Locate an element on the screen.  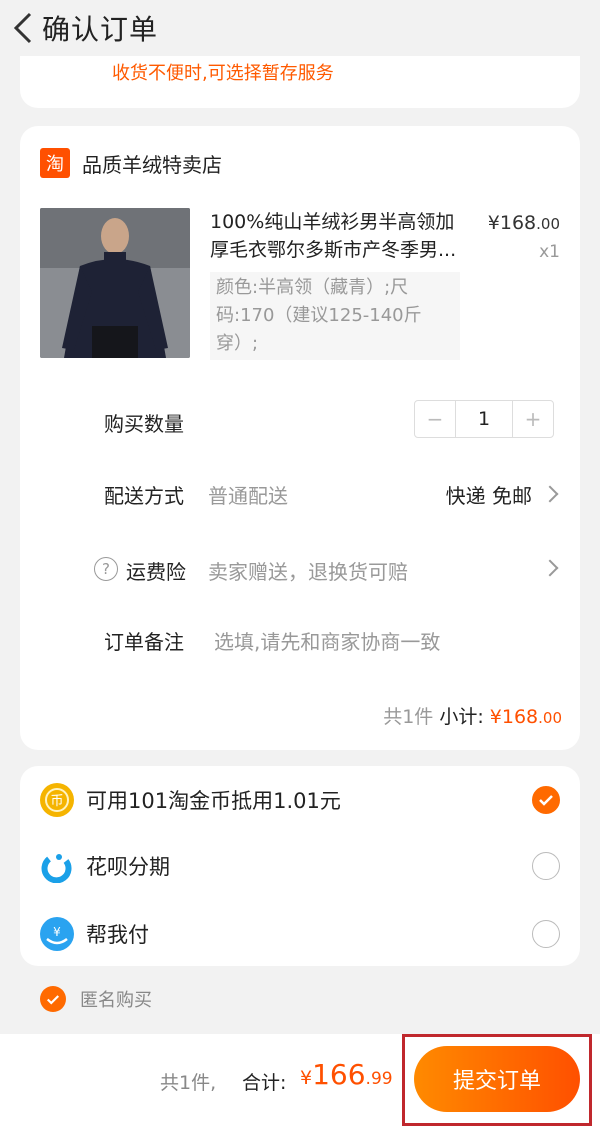
subtotal-count: 共1件 is located at coordinates (408, 717).